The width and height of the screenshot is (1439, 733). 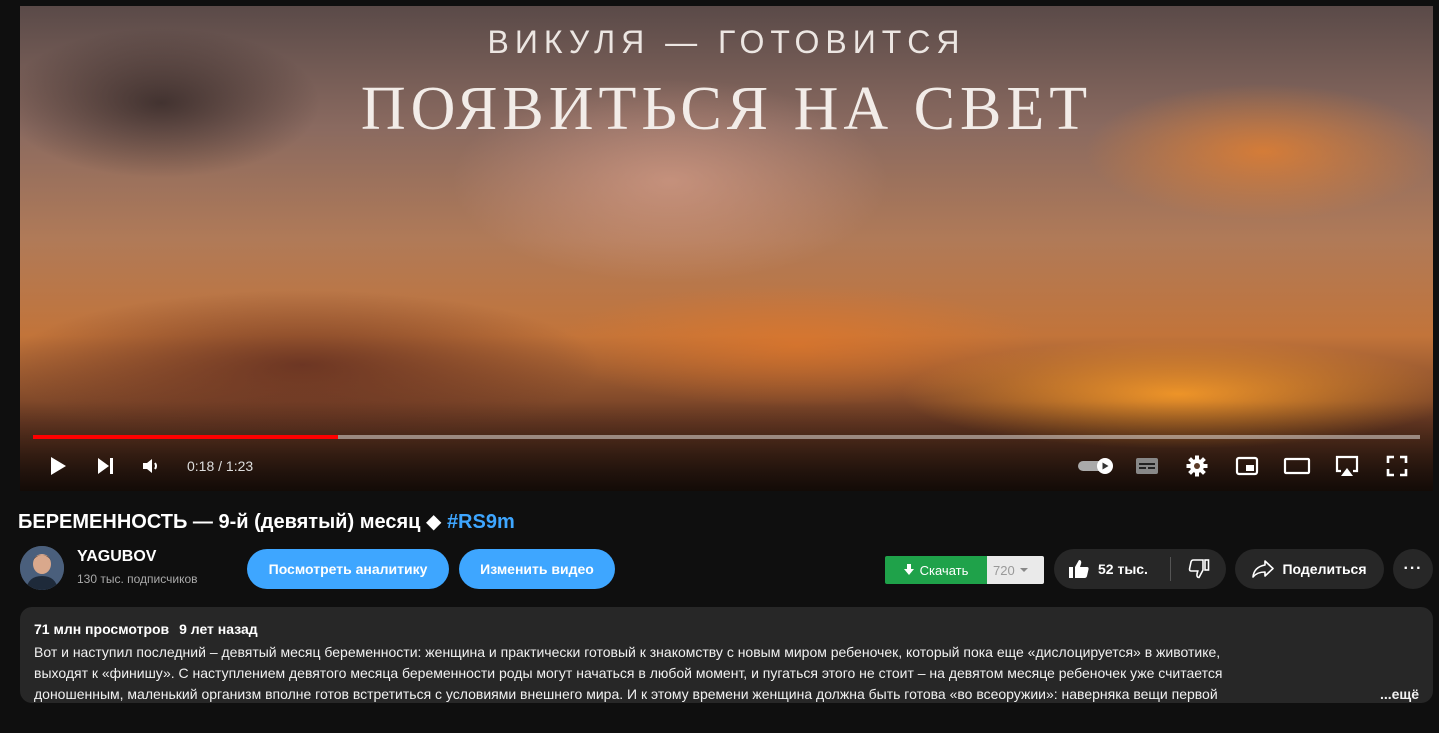 What do you see at coordinates (1324, 569) in the screenshot?
I see `share-label: Поделиться` at bounding box center [1324, 569].